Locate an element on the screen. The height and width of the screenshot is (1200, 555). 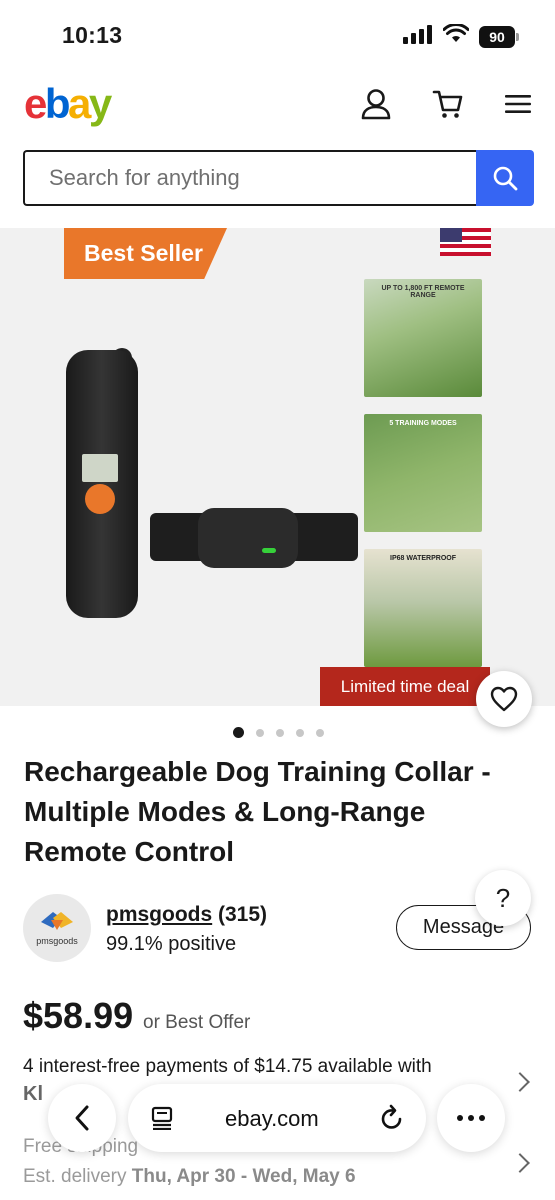
url-text: ebay.com is located at coordinates (272, 1118).